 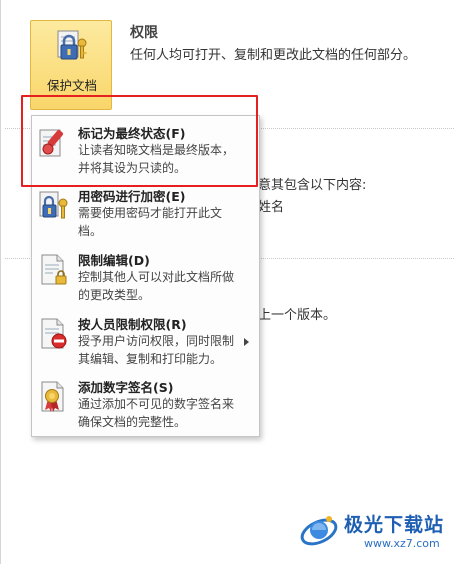 I want to click on protect-document-label: 保护文档, so click(x=71, y=85).